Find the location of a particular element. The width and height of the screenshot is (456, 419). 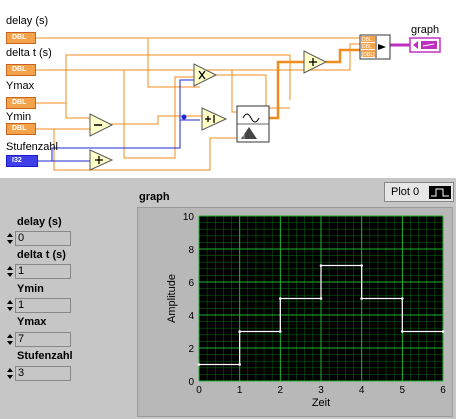

increment-node is located at coordinates (214, 119).